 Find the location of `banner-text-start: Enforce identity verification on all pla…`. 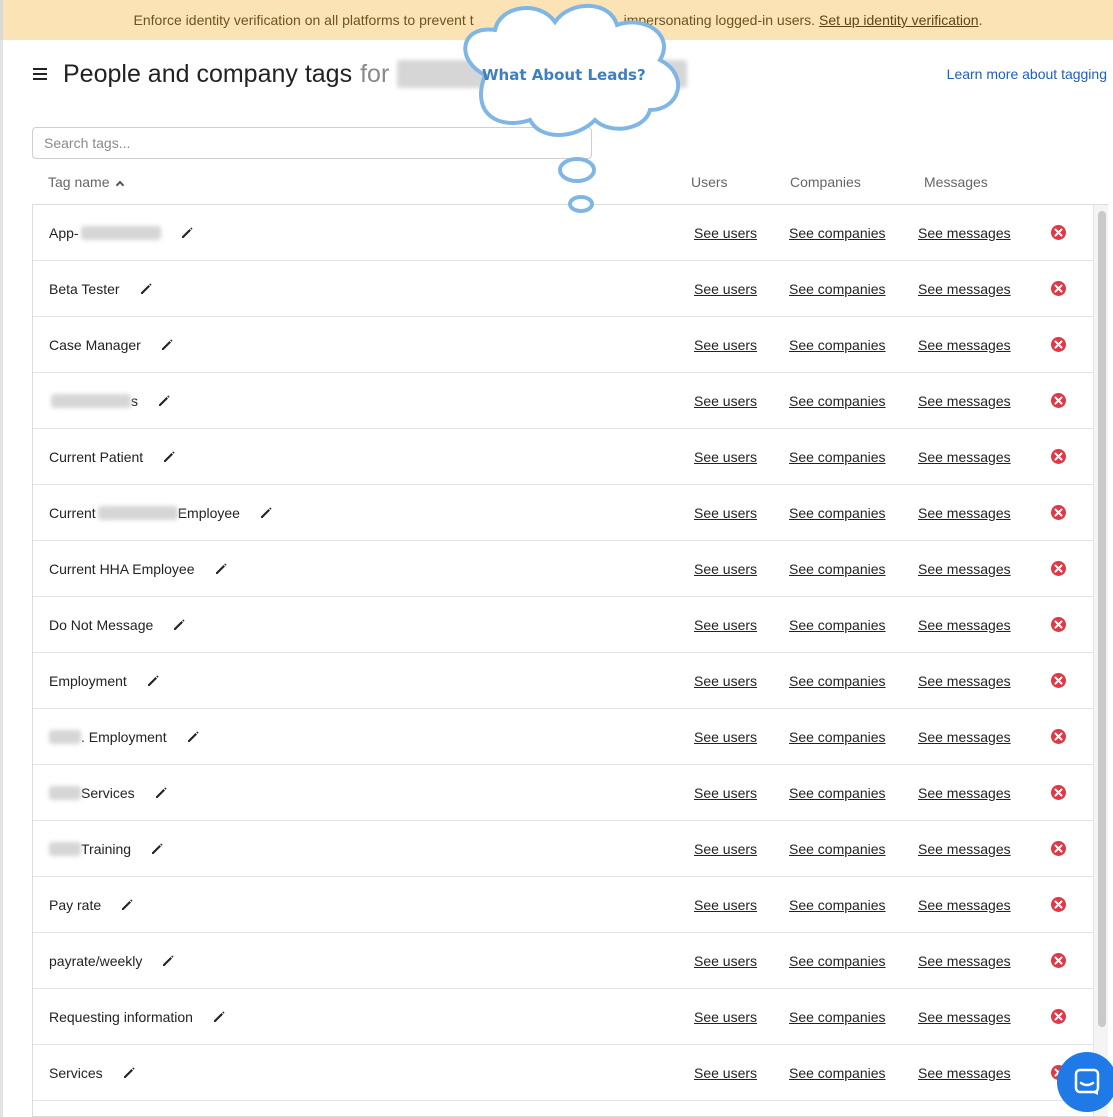

banner-text-start: Enforce identity verification on all pla… is located at coordinates (303, 20).